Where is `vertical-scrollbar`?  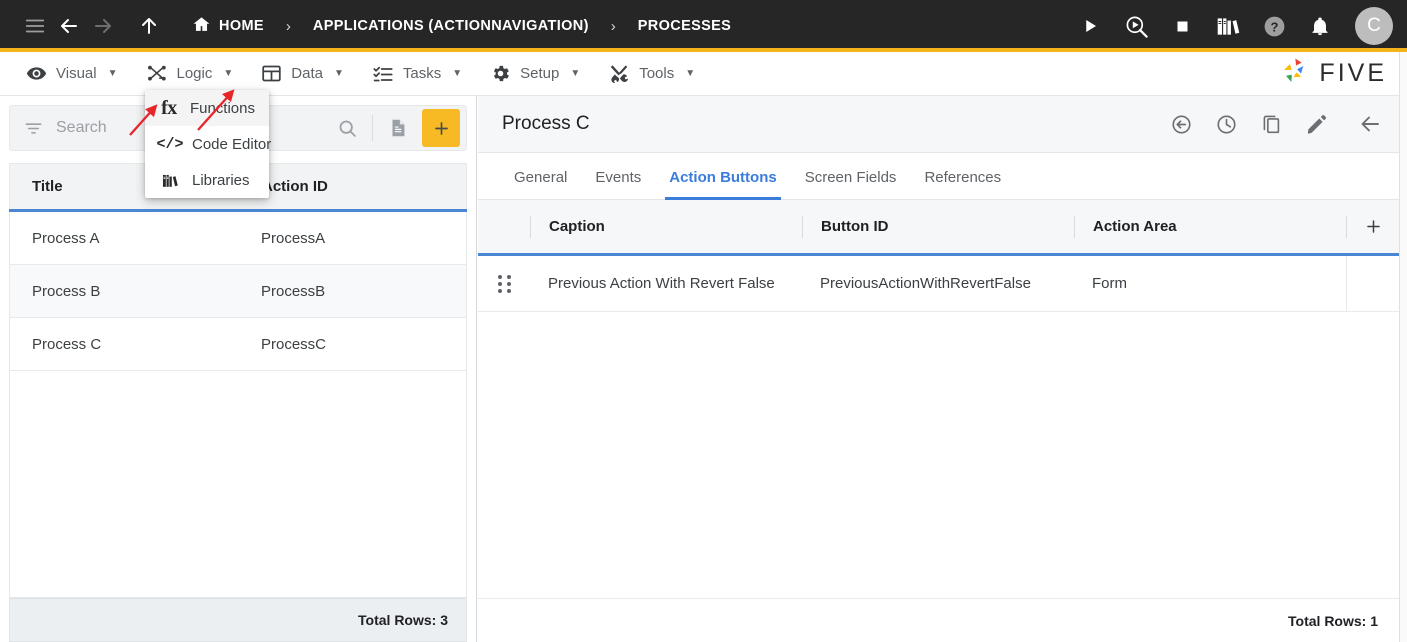 vertical-scrollbar is located at coordinates (1403, 347).